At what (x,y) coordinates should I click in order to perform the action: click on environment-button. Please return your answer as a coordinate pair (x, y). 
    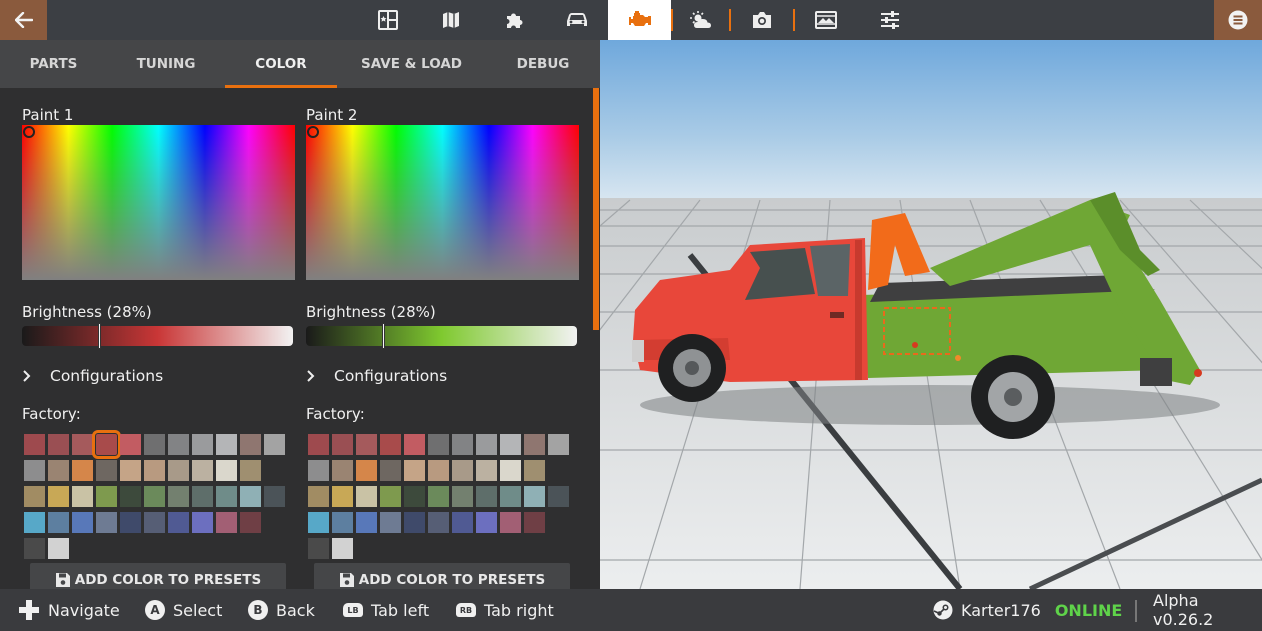
    Looking at the image, I should click on (701, 20).